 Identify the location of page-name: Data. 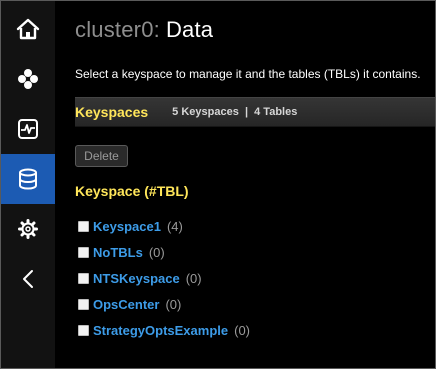
(189, 29).